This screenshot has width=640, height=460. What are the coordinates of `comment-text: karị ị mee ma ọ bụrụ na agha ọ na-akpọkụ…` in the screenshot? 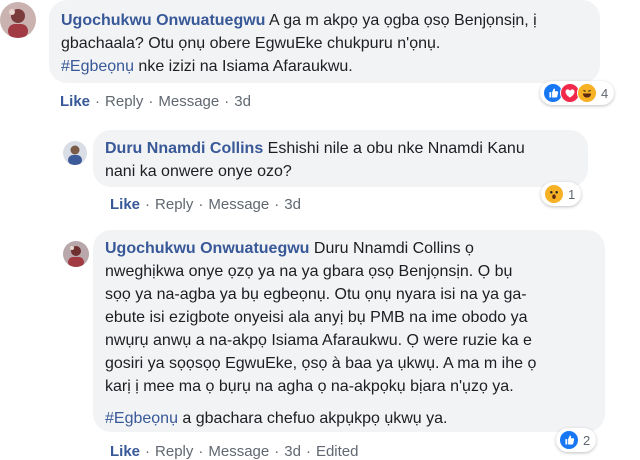 It's located at (309, 386).